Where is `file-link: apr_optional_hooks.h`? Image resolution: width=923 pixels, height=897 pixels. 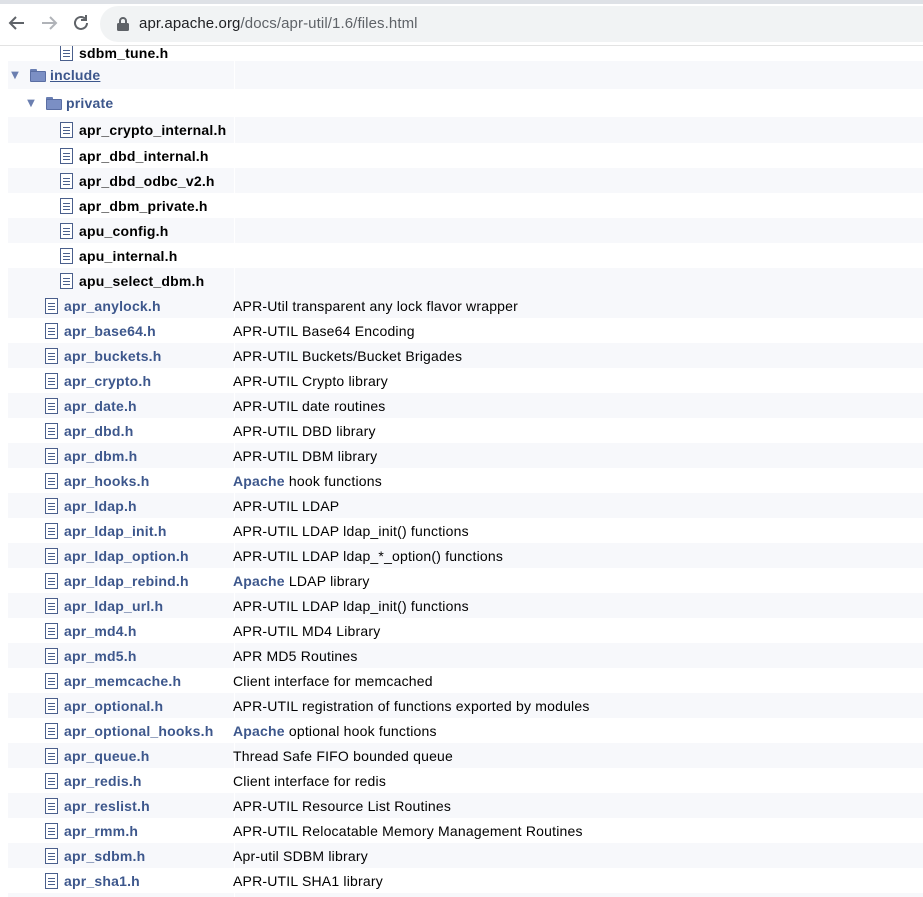
file-link: apr_optional_hooks.h is located at coordinates (138, 731).